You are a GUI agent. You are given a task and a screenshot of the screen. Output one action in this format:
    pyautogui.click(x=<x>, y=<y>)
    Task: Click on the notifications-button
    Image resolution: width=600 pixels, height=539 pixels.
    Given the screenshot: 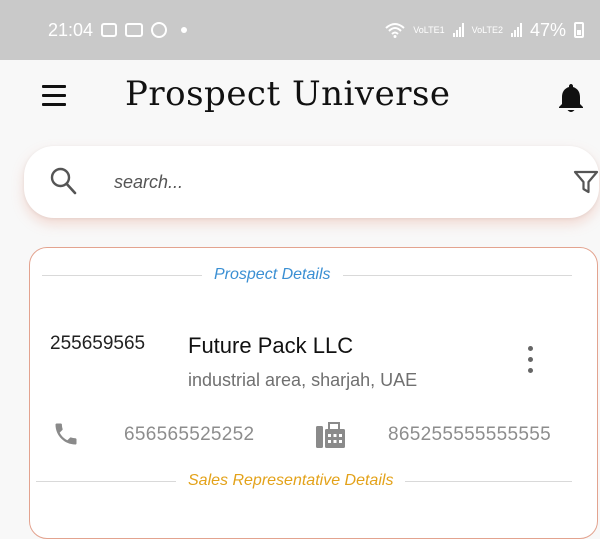 What is the action you would take?
    pyautogui.click(x=571, y=98)
    